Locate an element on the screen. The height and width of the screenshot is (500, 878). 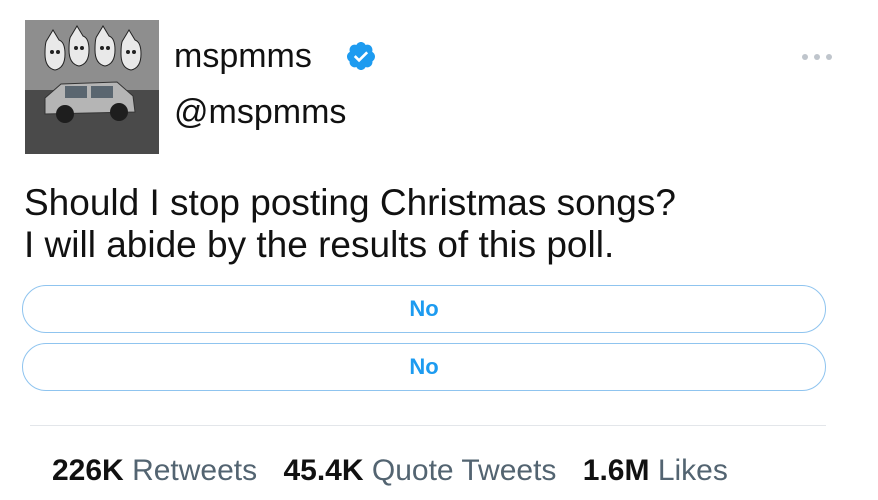
avatar-image is located at coordinates (92, 87).